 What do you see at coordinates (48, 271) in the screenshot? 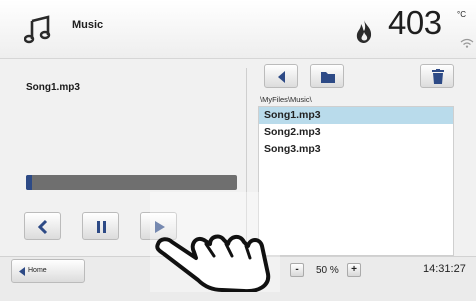
I see `home-button: Home` at bounding box center [48, 271].